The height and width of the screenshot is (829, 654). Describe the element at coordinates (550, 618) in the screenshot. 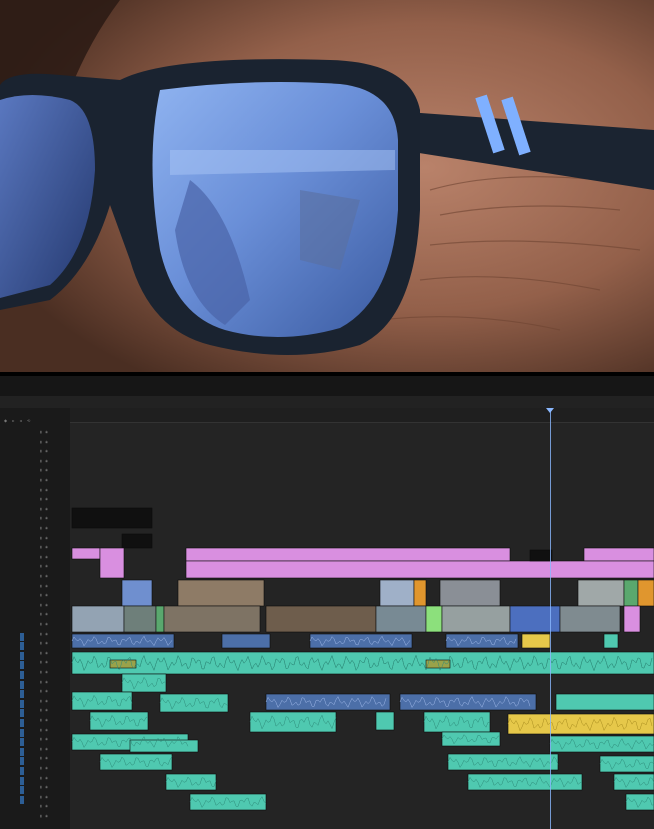

I see `playhead` at that location.